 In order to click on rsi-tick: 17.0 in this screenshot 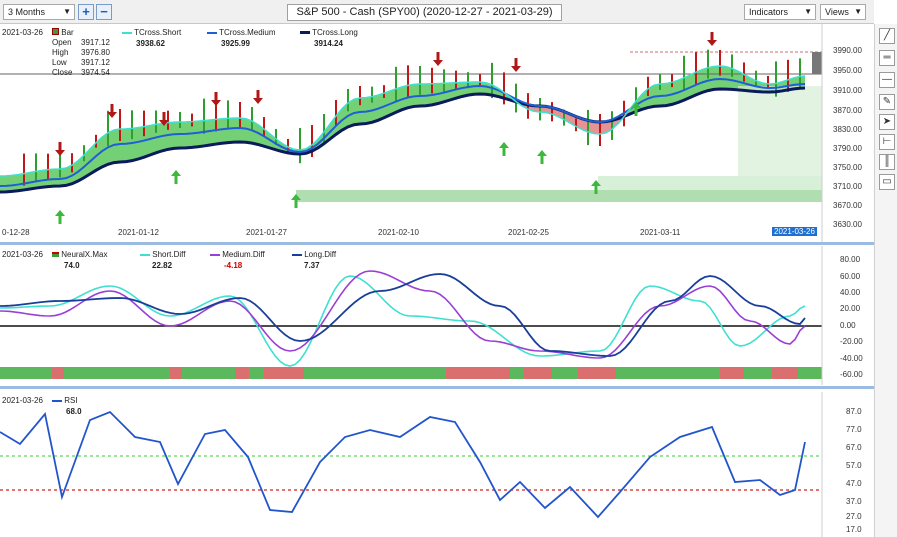, I will do `click(854, 529)`.